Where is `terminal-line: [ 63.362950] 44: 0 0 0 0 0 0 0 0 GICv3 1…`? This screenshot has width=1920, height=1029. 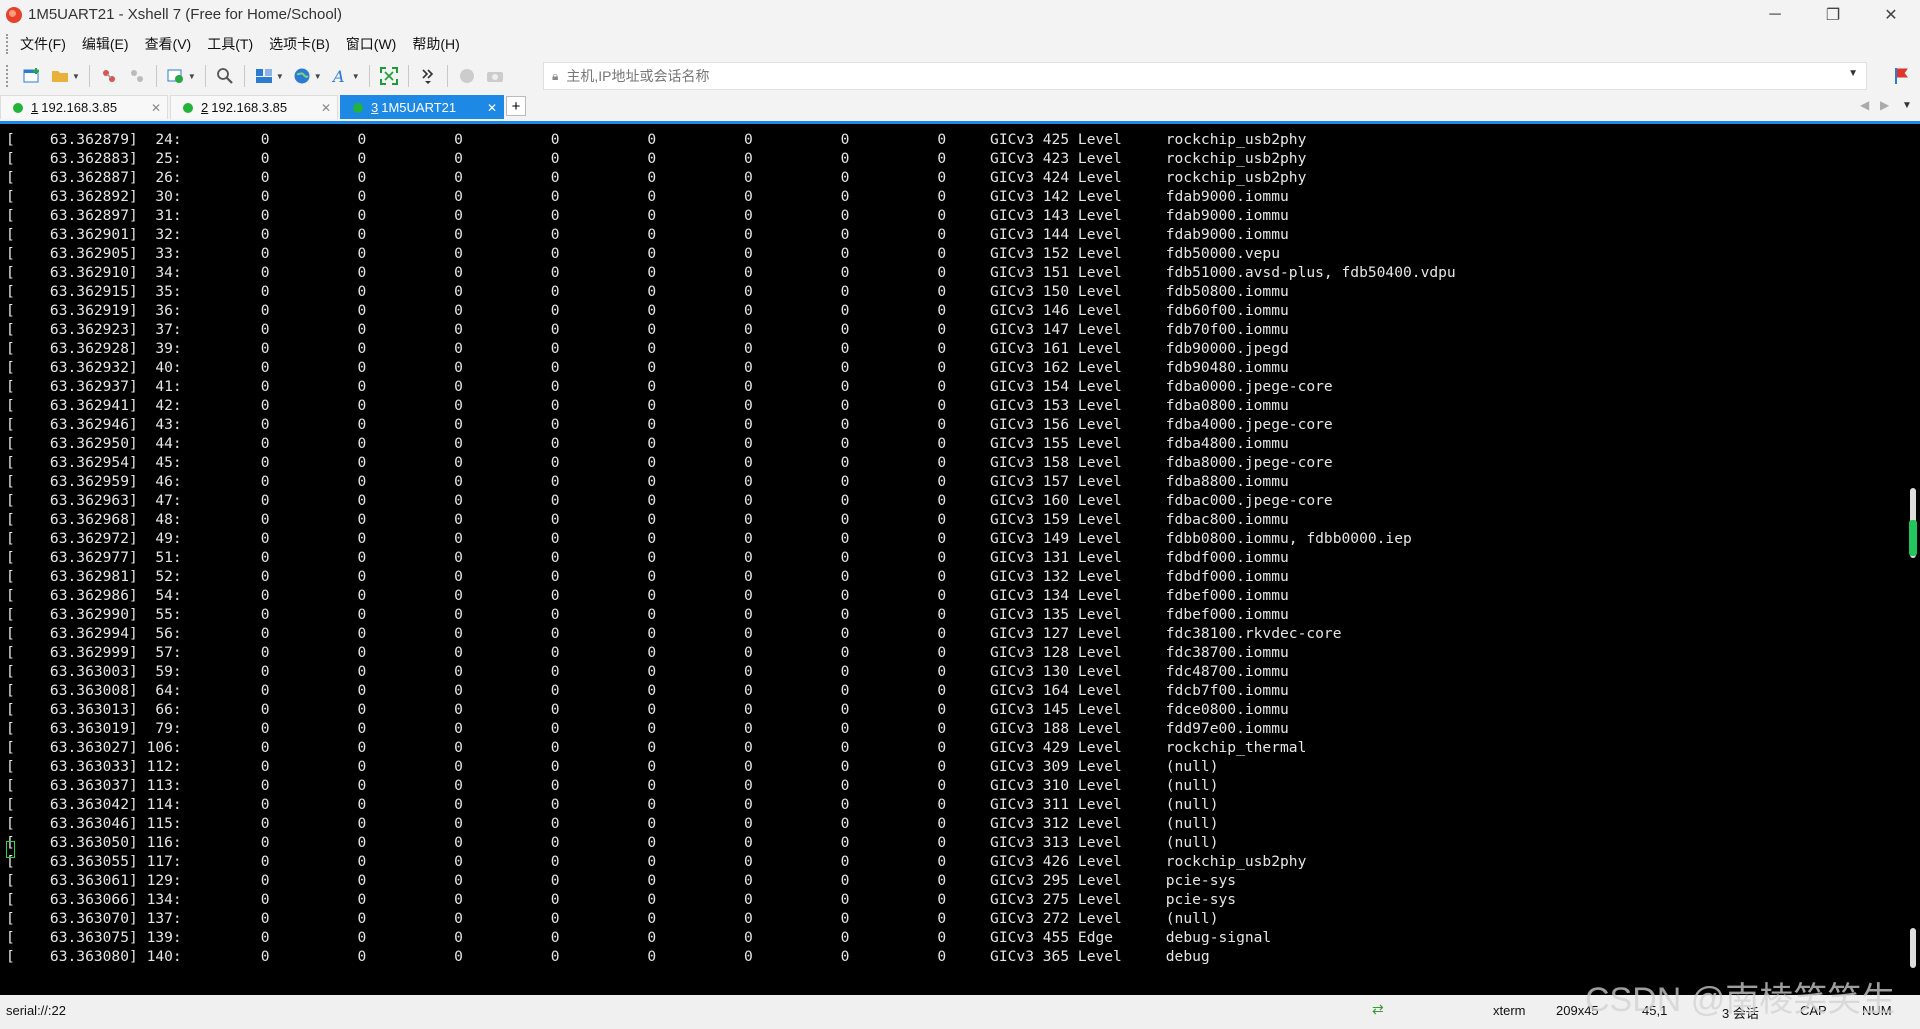
terminal-line: [ 63.362950] 44: 0 0 0 0 0 0 0 0 GICv3 1… is located at coordinates (647, 443).